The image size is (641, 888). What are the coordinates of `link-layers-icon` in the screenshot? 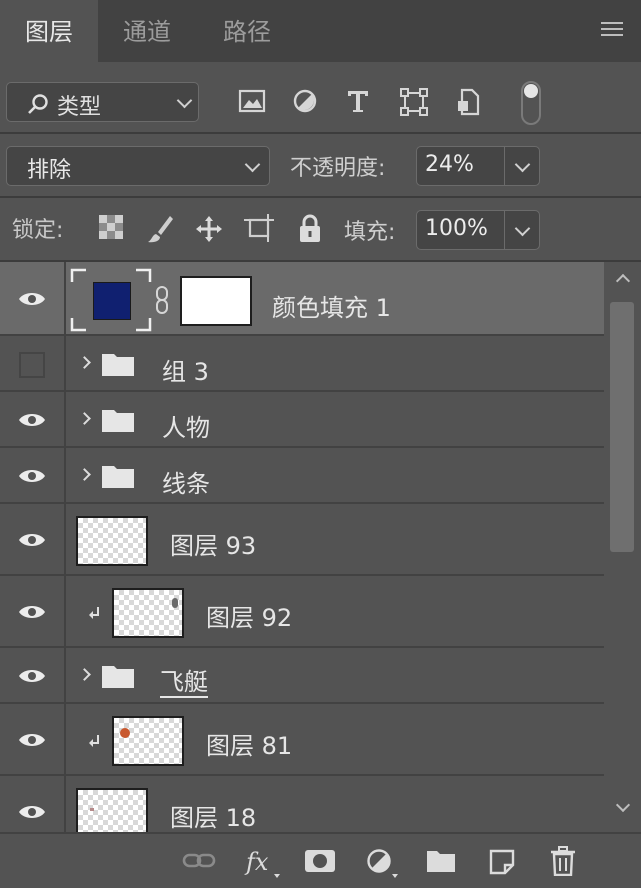 It's located at (199, 861).